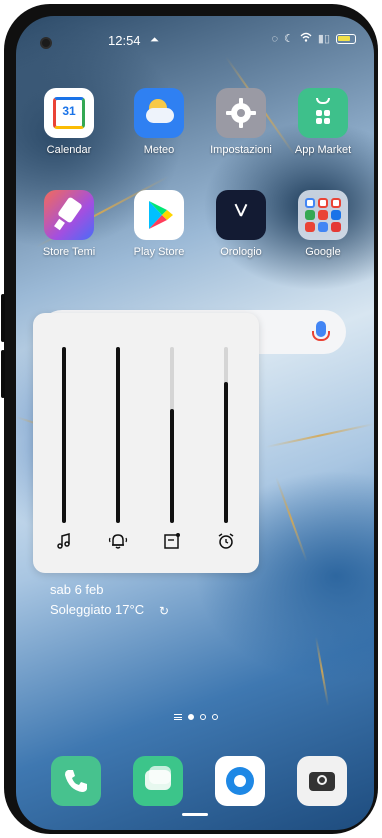  I want to click on settings-gear-icon, so click(241, 113).